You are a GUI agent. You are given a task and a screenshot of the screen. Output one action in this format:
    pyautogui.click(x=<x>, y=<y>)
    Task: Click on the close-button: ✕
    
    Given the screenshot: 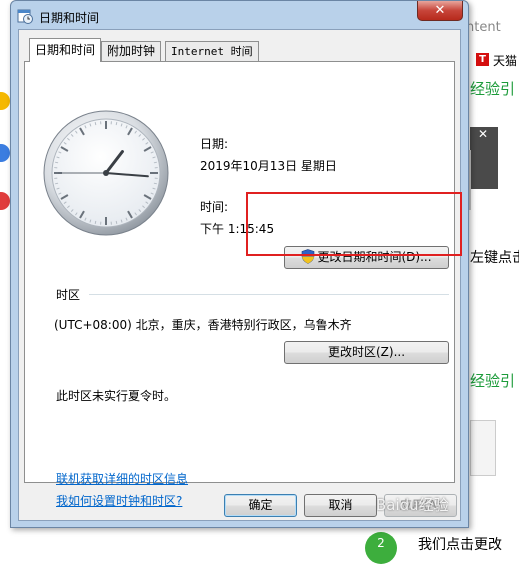 What is the action you would take?
    pyautogui.click(x=440, y=11)
    